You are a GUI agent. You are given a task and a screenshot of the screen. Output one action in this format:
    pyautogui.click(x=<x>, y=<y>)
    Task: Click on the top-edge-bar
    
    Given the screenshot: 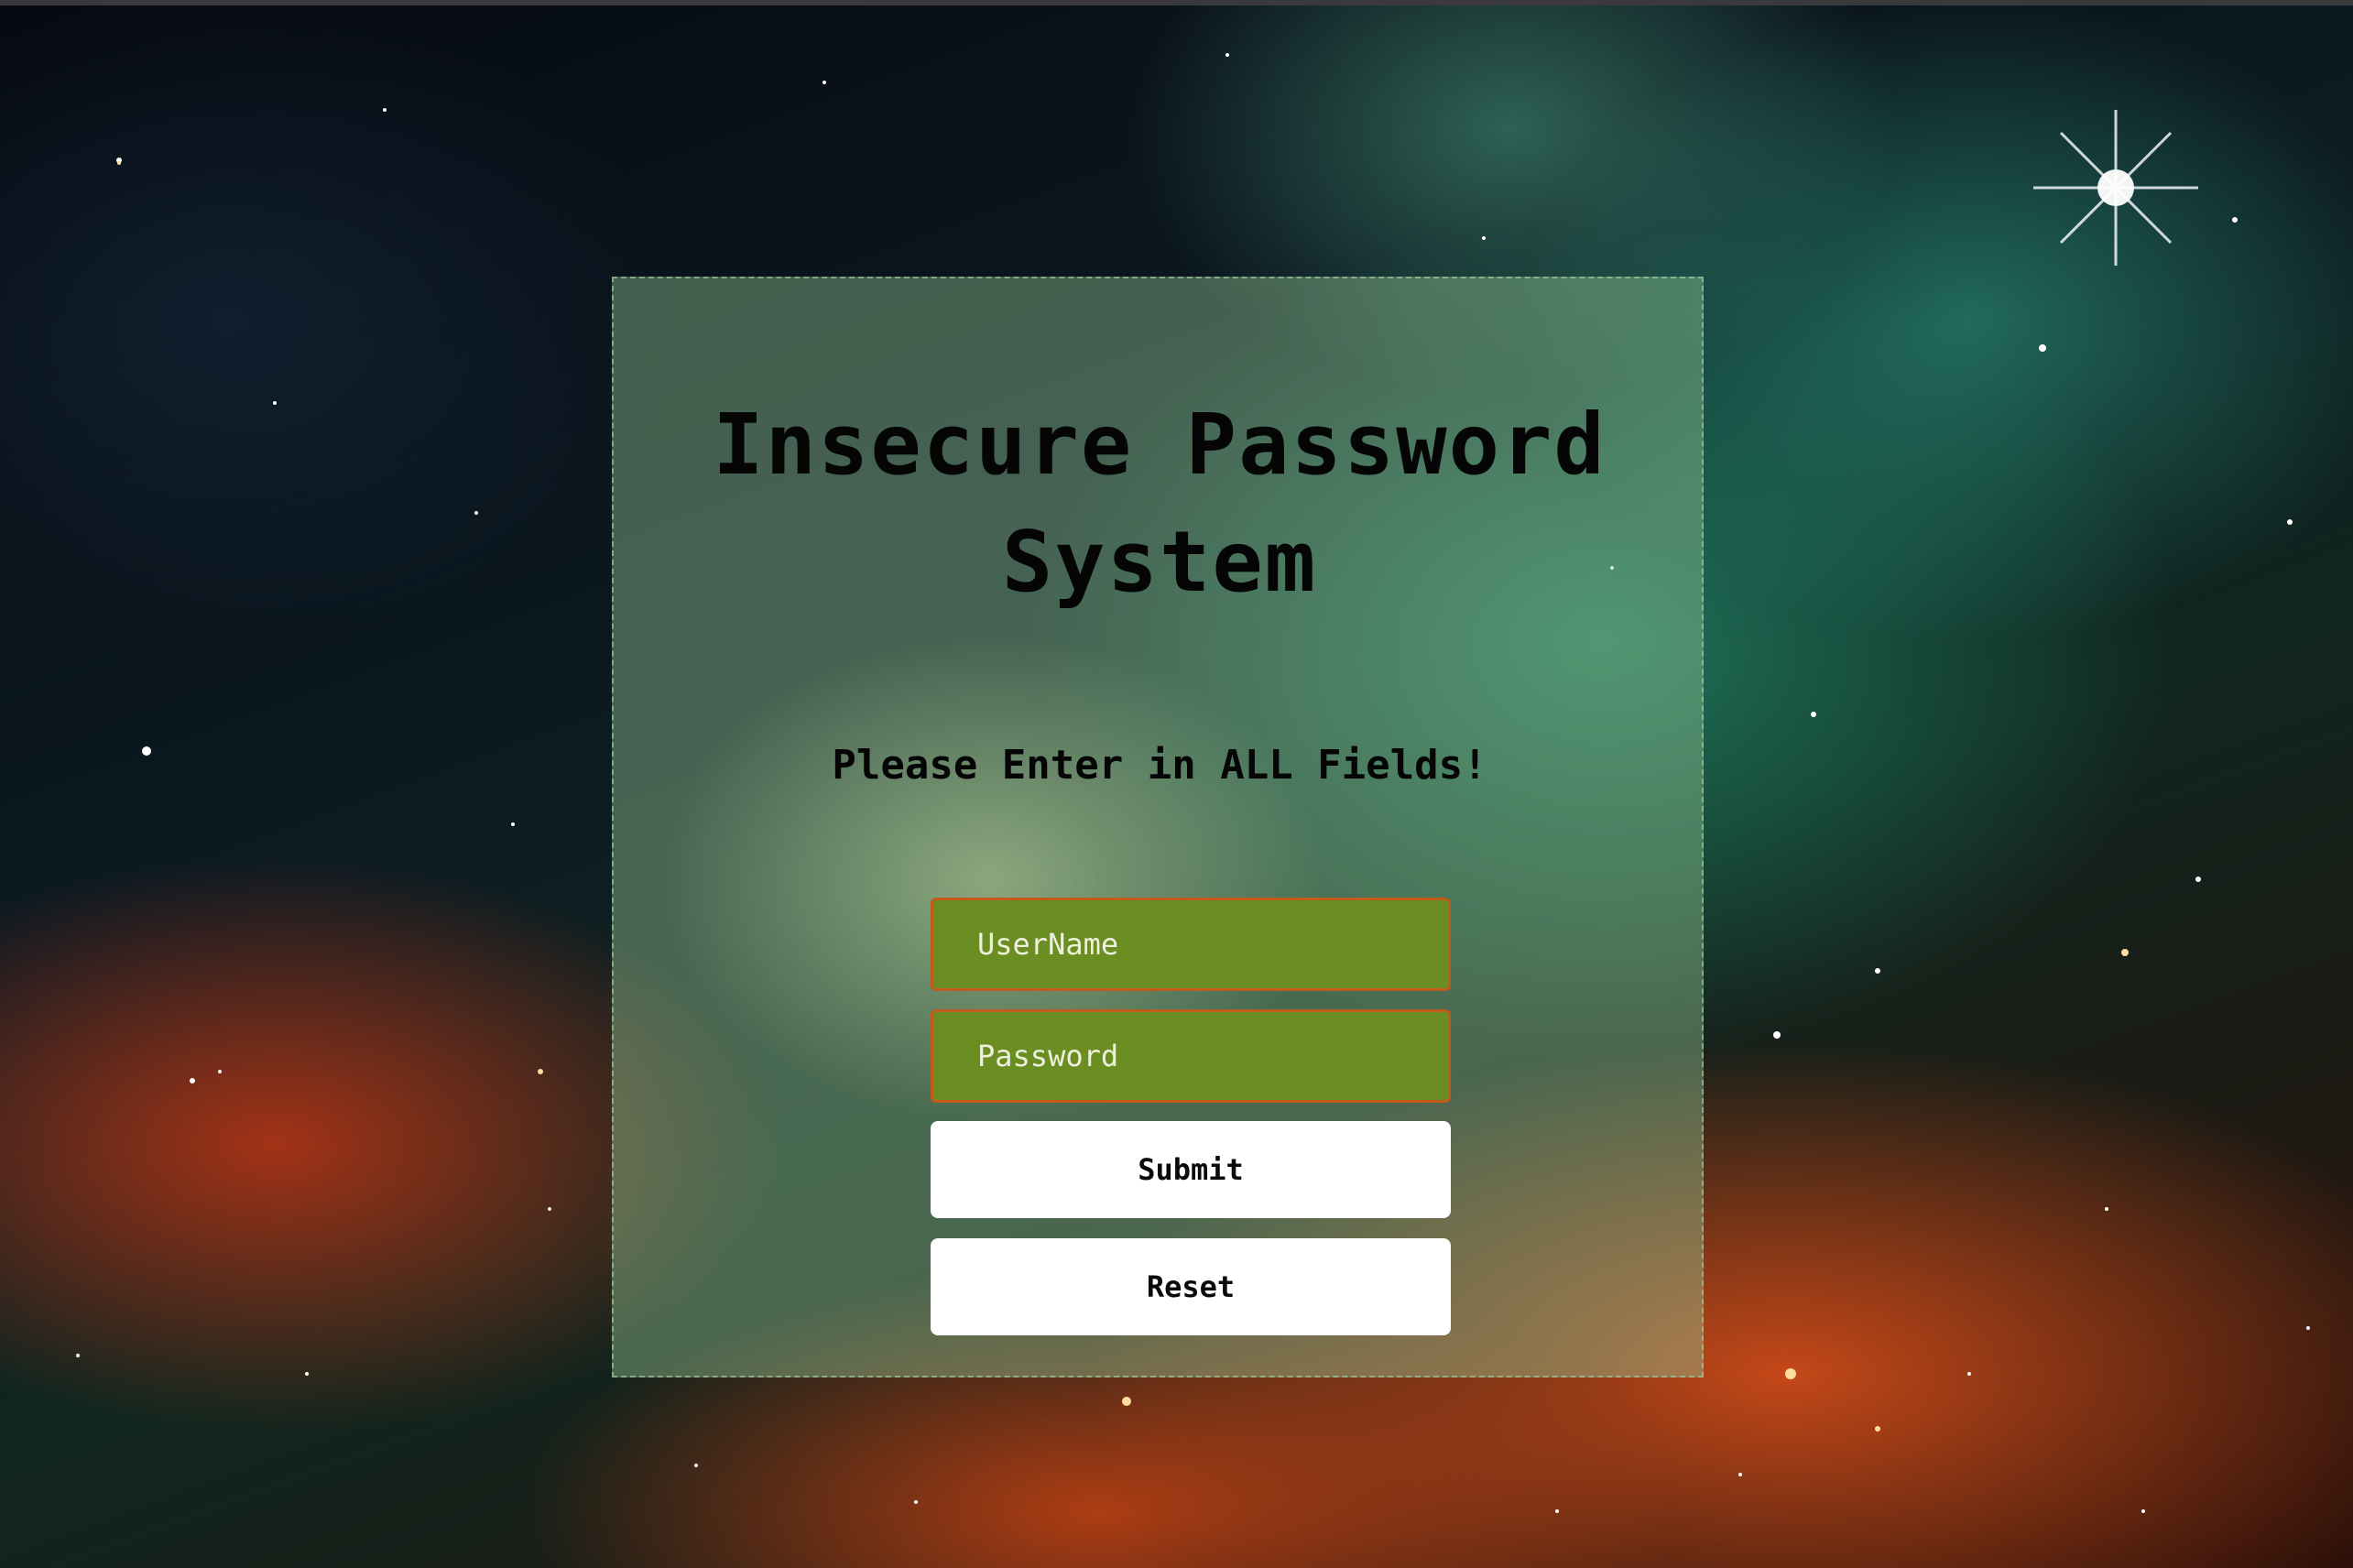 What is the action you would take?
    pyautogui.click(x=1176, y=2)
    